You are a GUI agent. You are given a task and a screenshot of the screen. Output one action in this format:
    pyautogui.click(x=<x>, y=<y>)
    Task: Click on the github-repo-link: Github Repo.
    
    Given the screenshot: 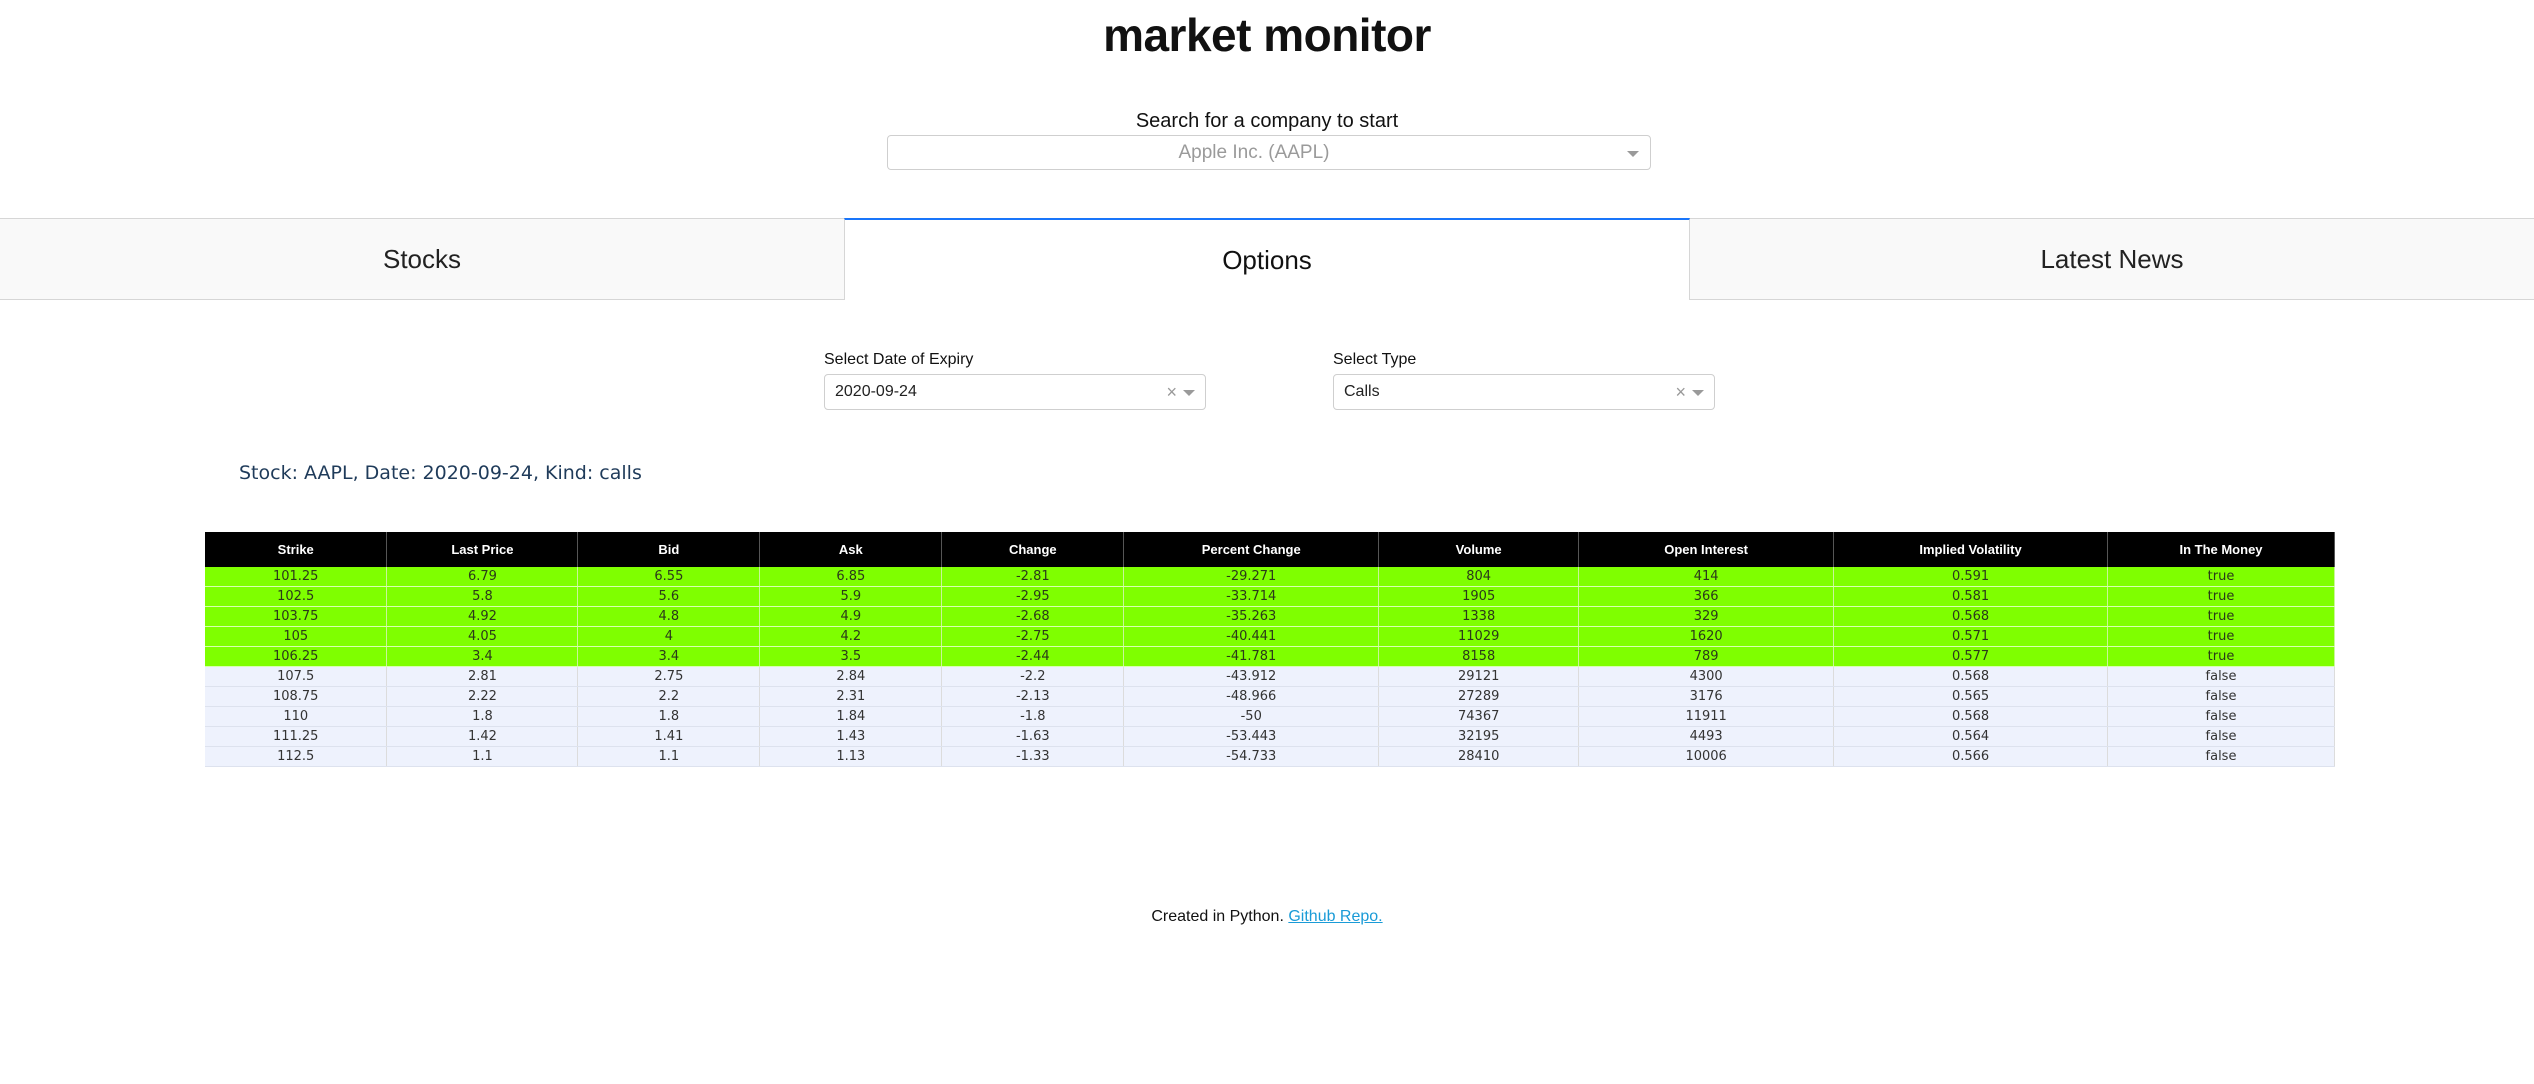 What is the action you would take?
    pyautogui.click(x=1335, y=916)
    